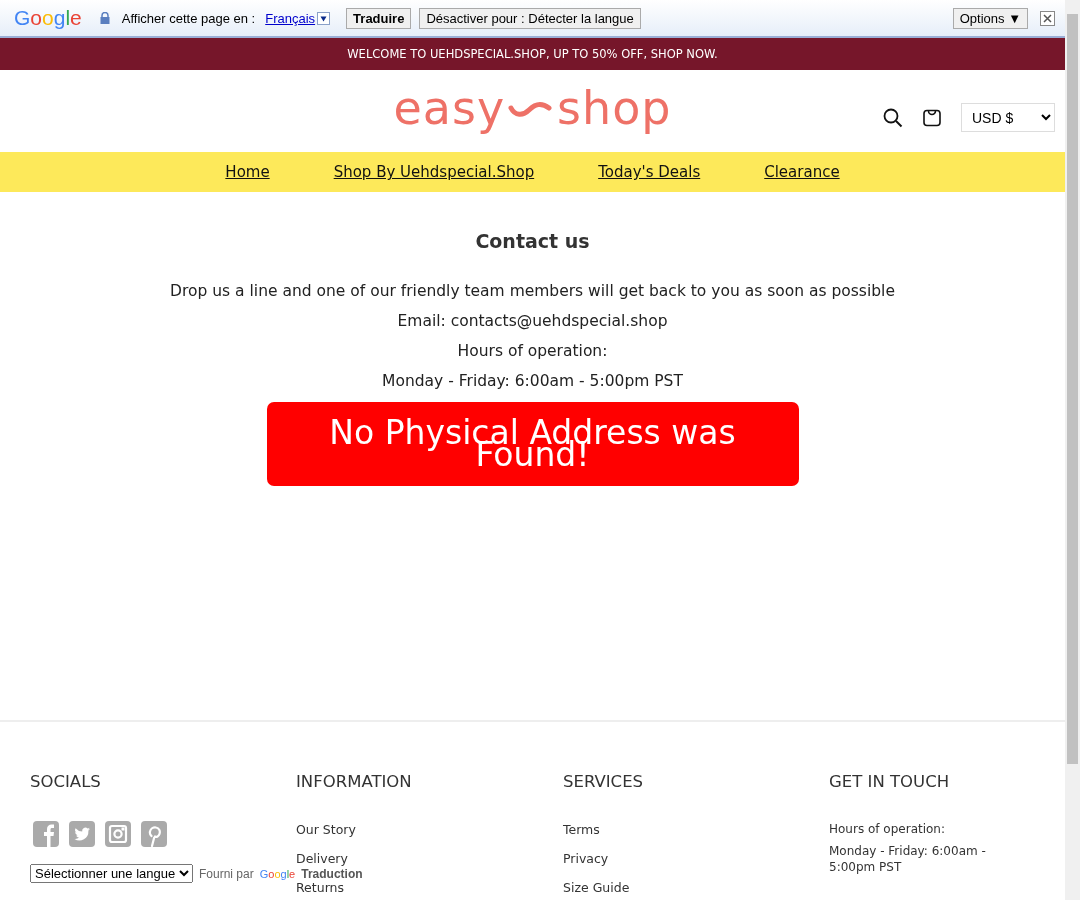 The width and height of the screenshot is (1080, 900). Describe the element at coordinates (46, 834) in the screenshot. I see `facebook-icon` at that location.